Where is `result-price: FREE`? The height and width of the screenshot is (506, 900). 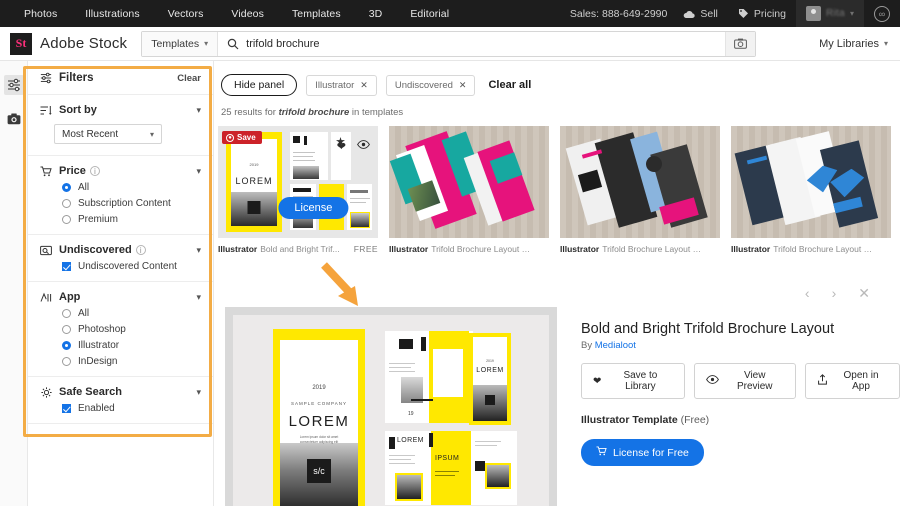 result-price: FREE is located at coordinates (365, 249).